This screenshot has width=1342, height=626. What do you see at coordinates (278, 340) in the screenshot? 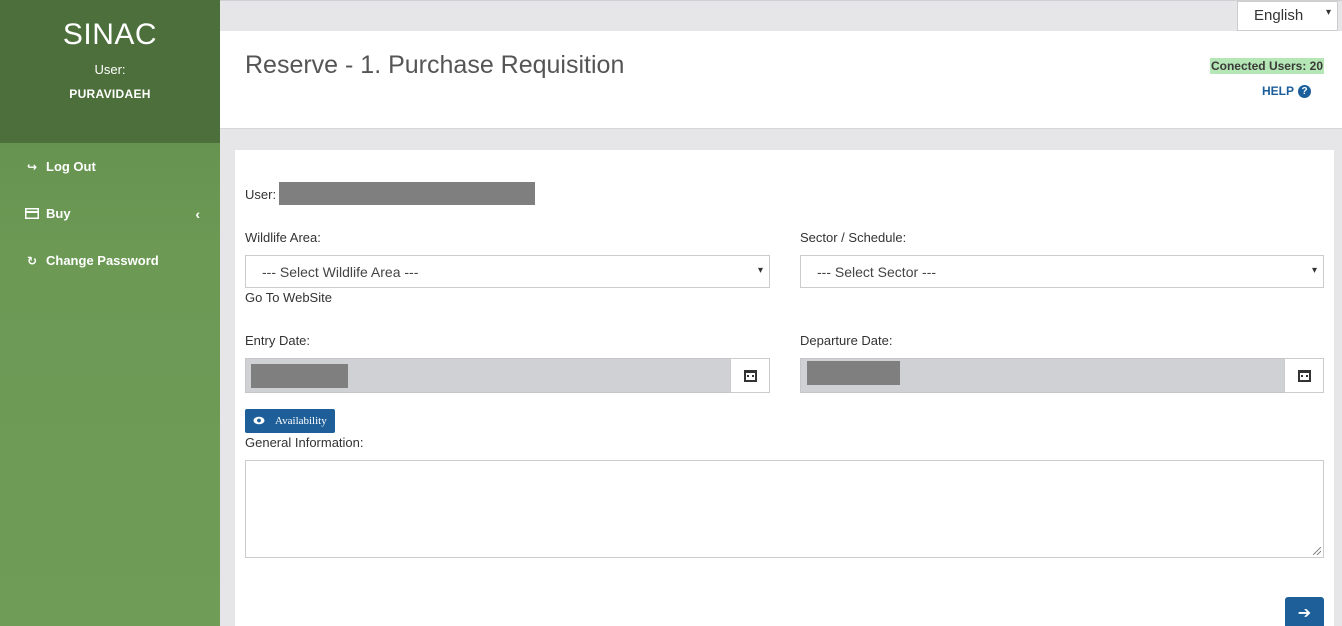
I see `entry-date-label: Entry Date:` at bounding box center [278, 340].